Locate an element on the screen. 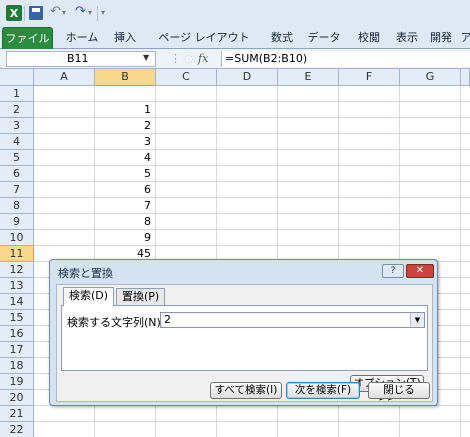 The height and width of the screenshot is (437, 470). tab-formulas: 数式 is located at coordinates (282, 38).